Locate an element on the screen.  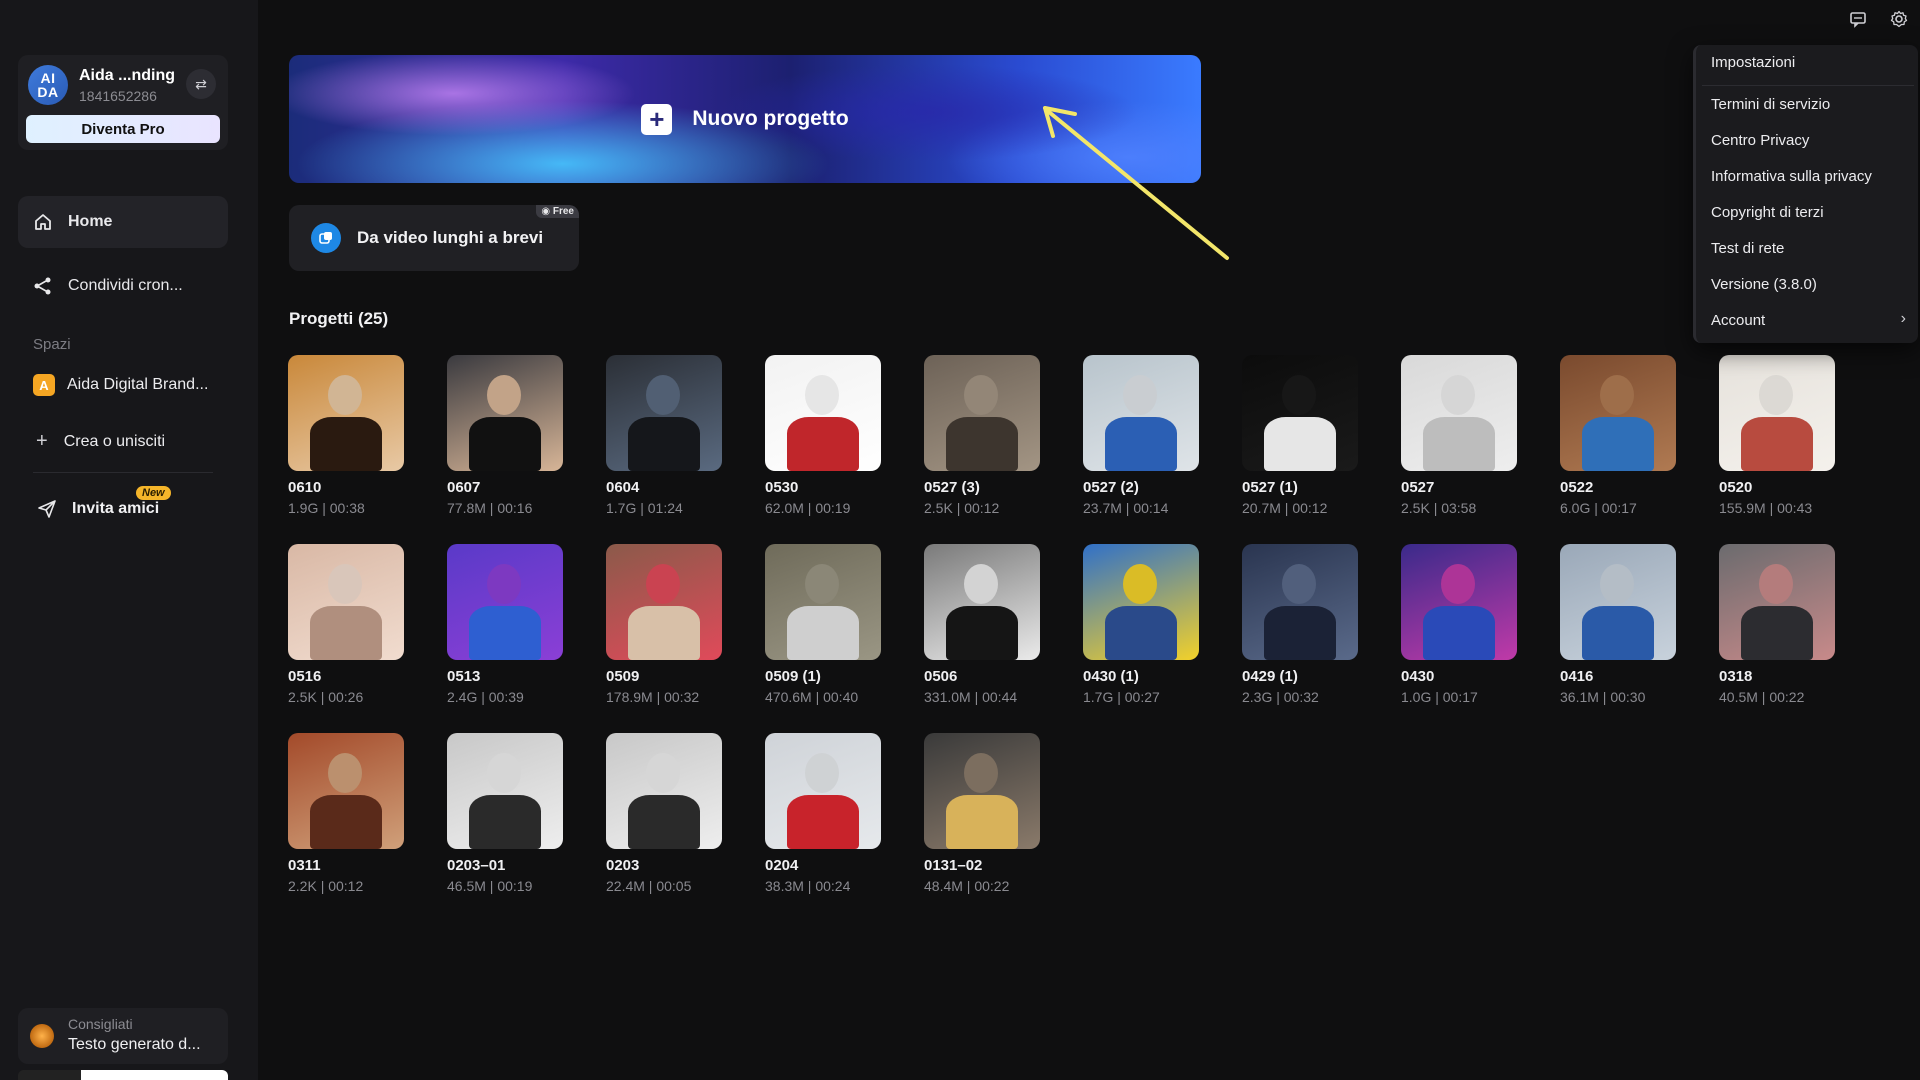
invite-friends-button: Invita amici is located at coordinates (97, 509).